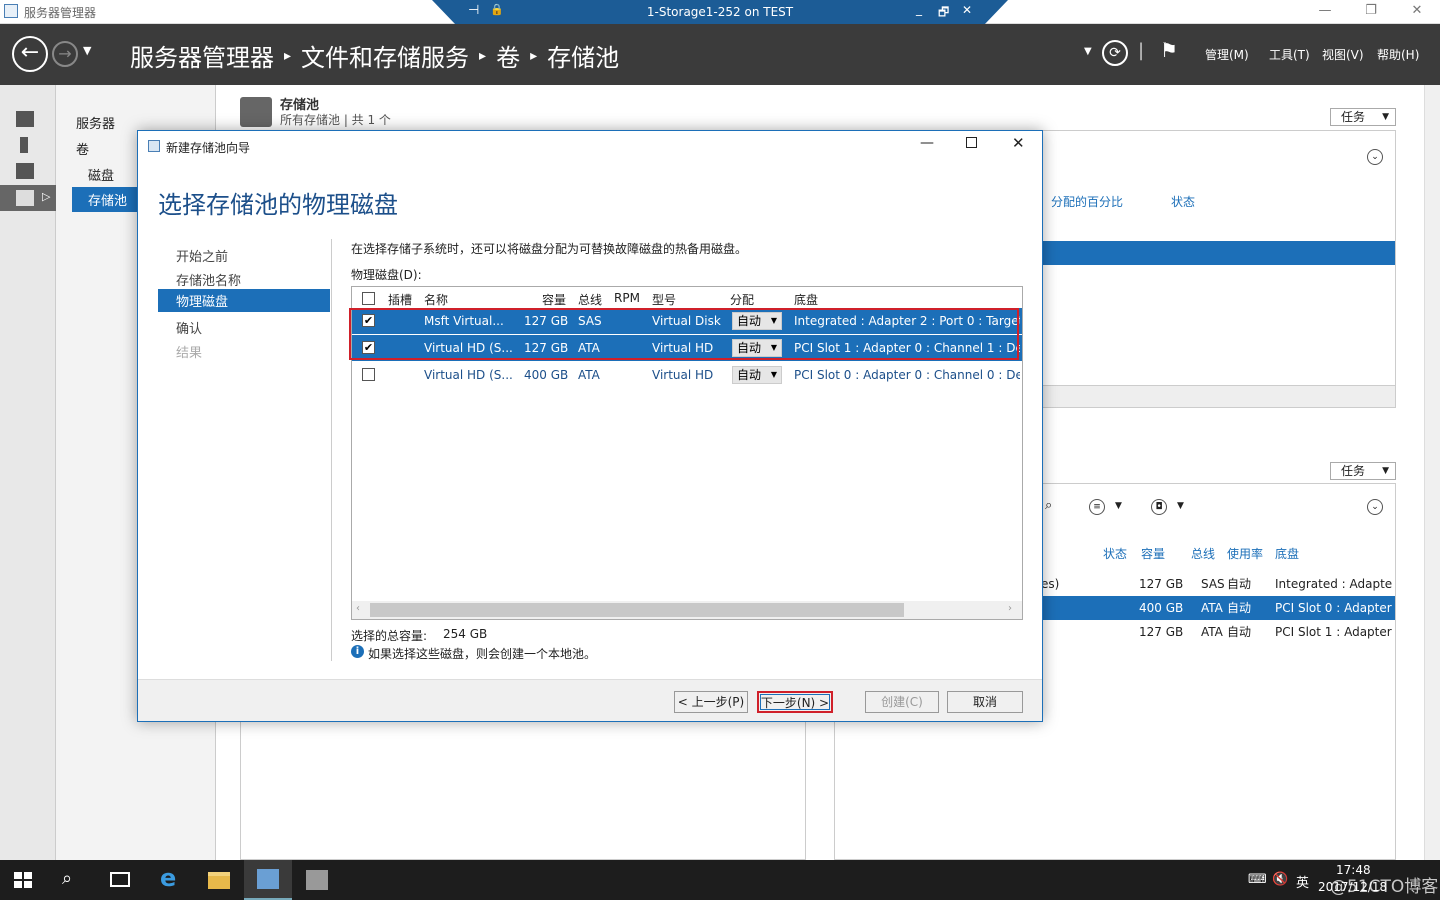  What do you see at coordinates (1280, 879) in the screenshot?
I see `volume-muted-icon: 🔇` at bounding box center [1280, 879].